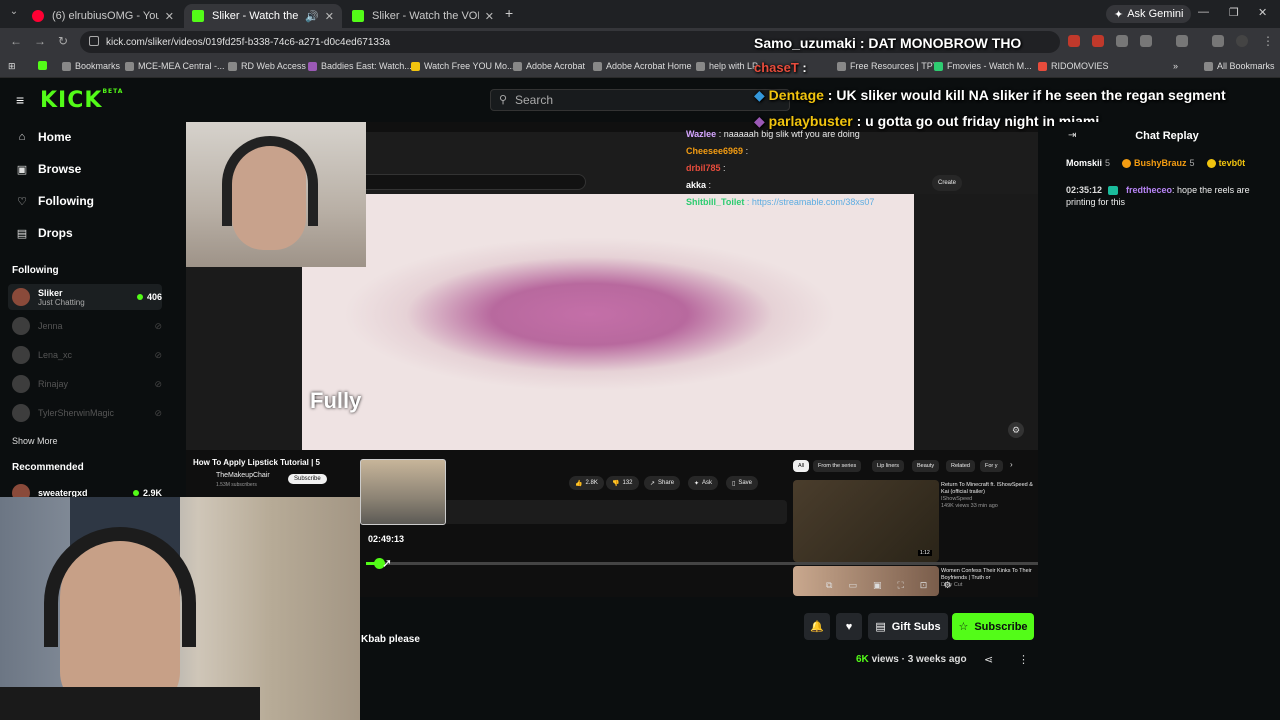  What do you see at coordinates (40, 41) in the screenshot?
I see `forward-icon: →` at bounding box center [40, 41].